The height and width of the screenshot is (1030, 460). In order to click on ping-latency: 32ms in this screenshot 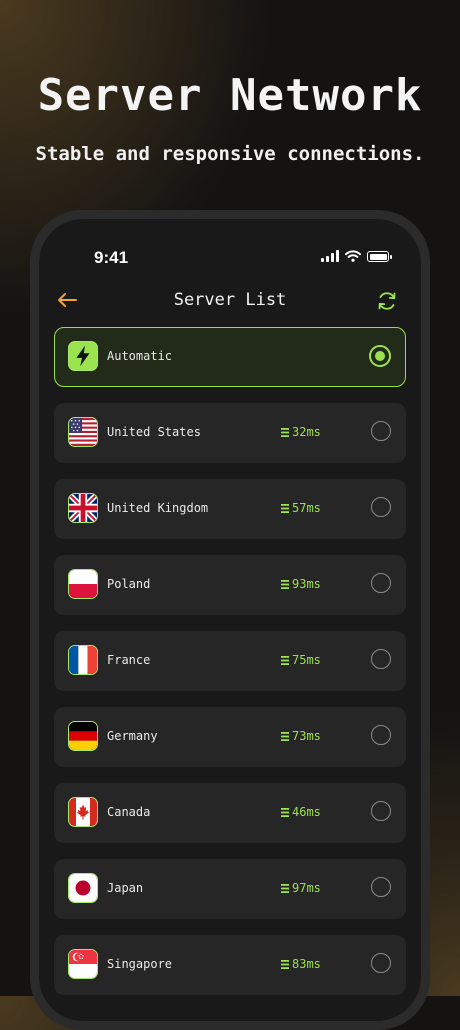, I will do `click(301, 432)`.